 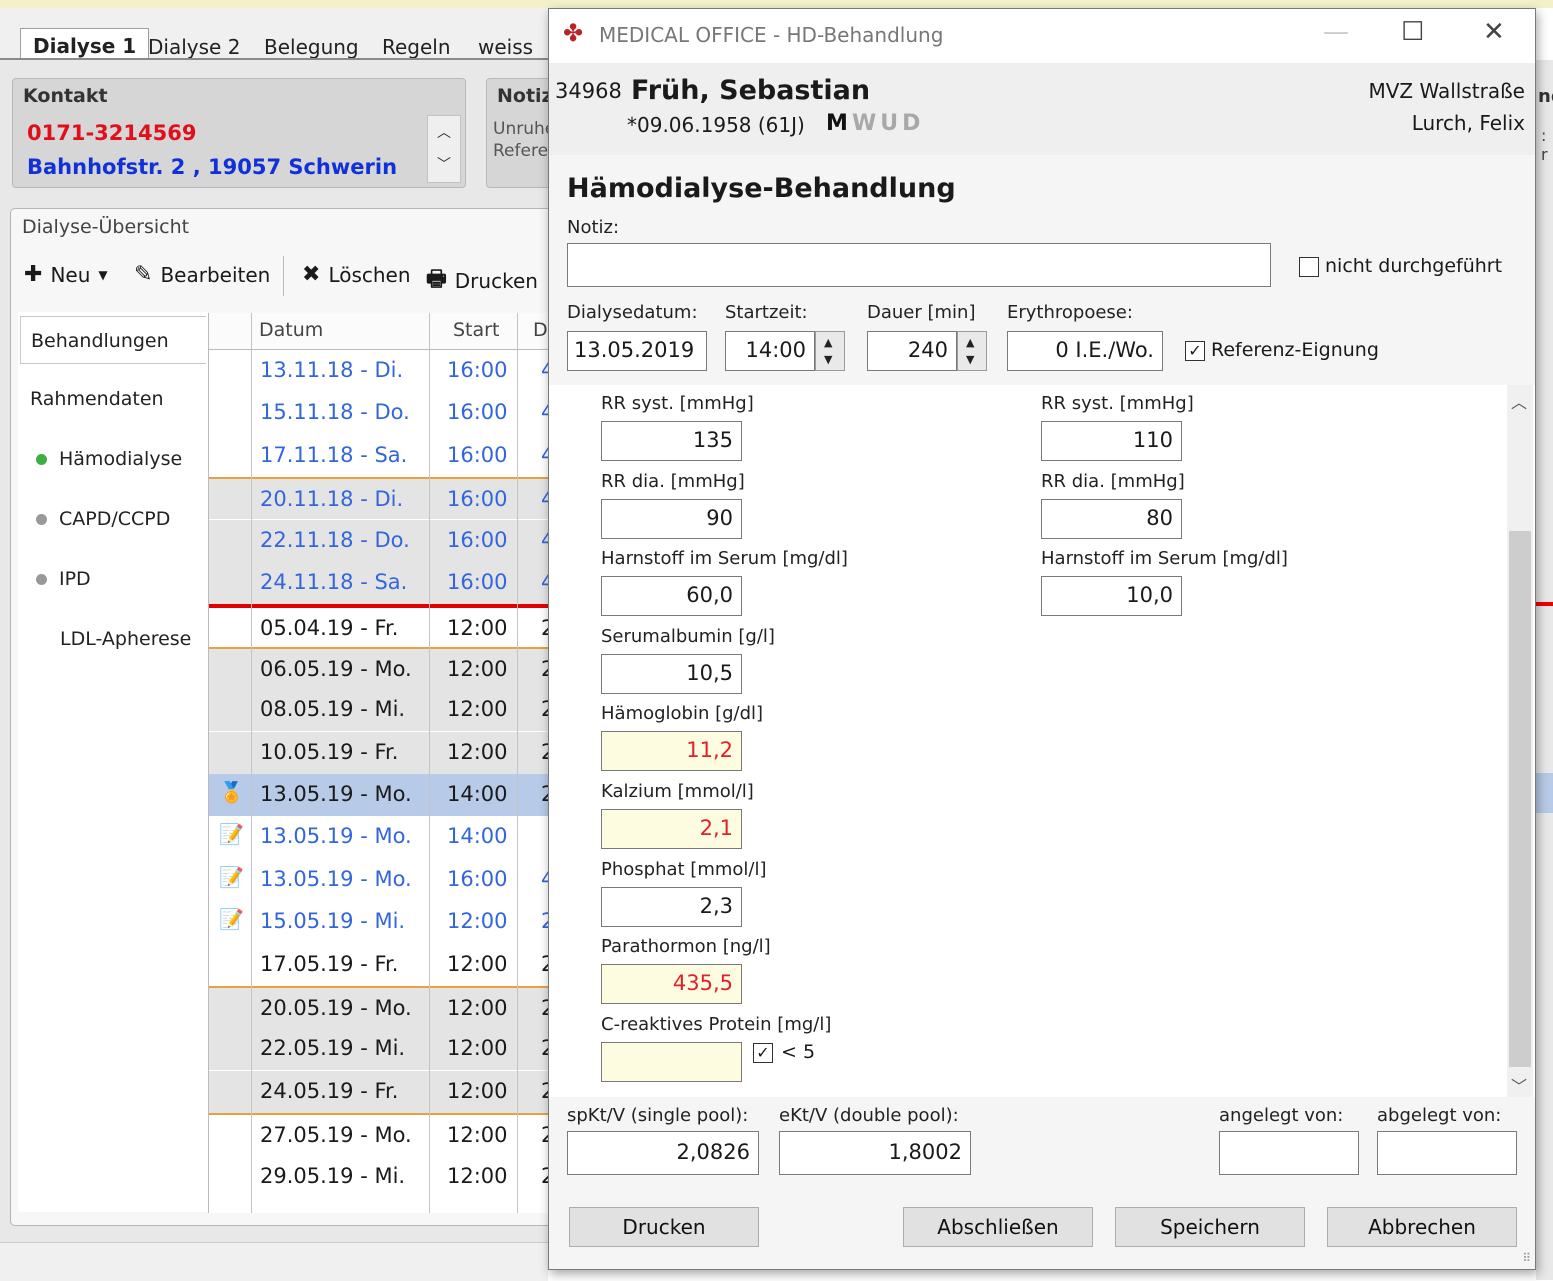 I want to click on table-row: 22.05.19 - Mi.12:002, so click(x=379, y=1049).